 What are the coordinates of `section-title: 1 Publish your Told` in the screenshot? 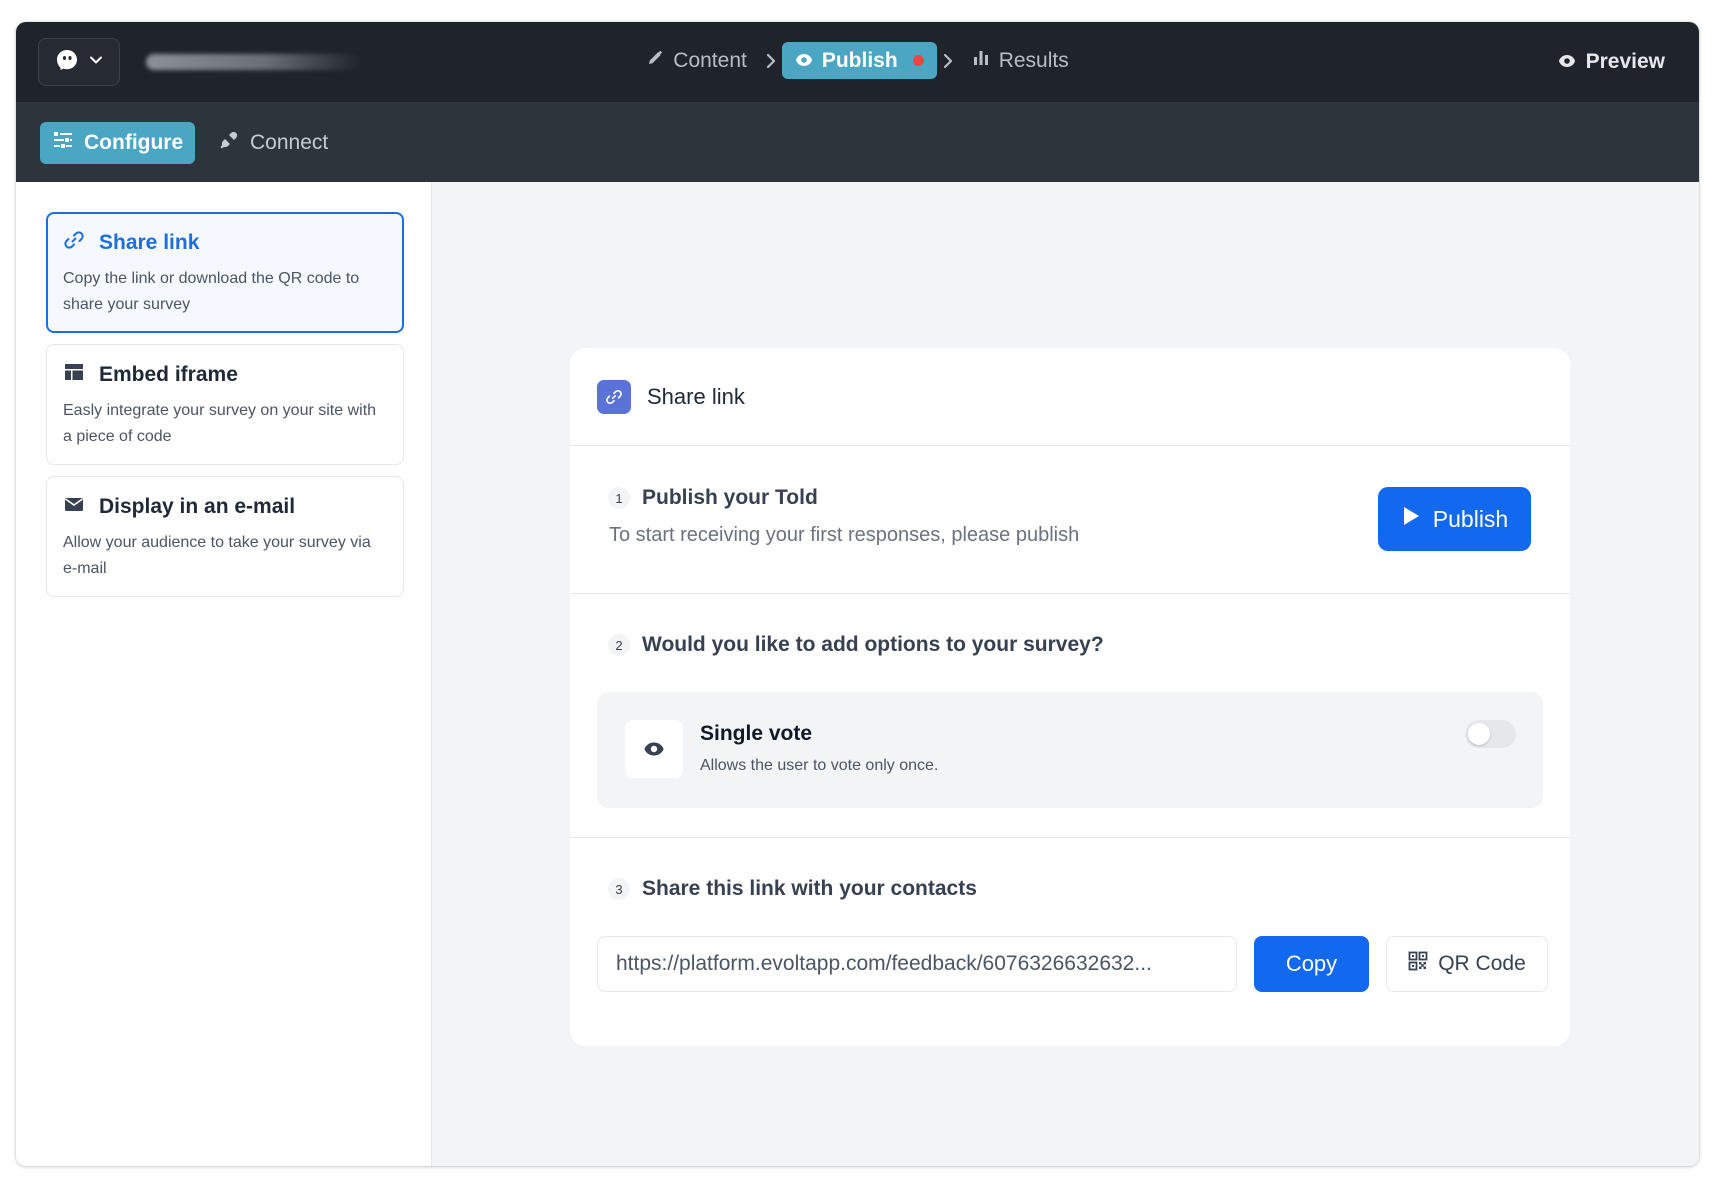 It's located at (713, 498).